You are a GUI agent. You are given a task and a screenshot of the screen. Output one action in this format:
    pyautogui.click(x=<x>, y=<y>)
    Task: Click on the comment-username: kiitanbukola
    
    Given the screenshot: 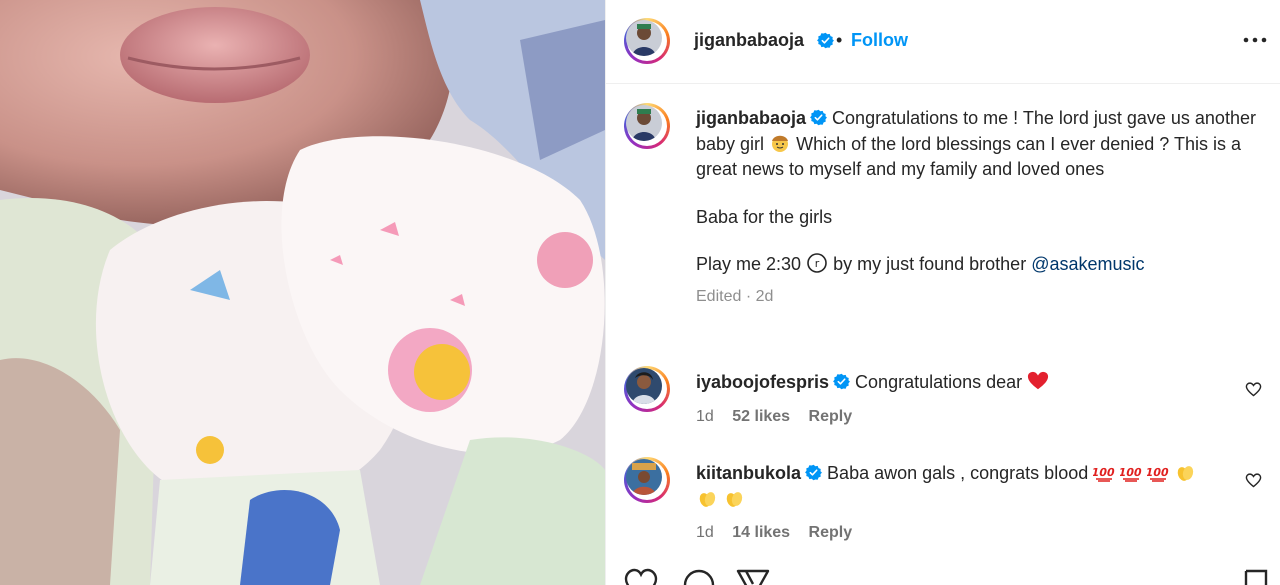 What is the action you would take?
    pyautogui.click(x=748, y=473)
    